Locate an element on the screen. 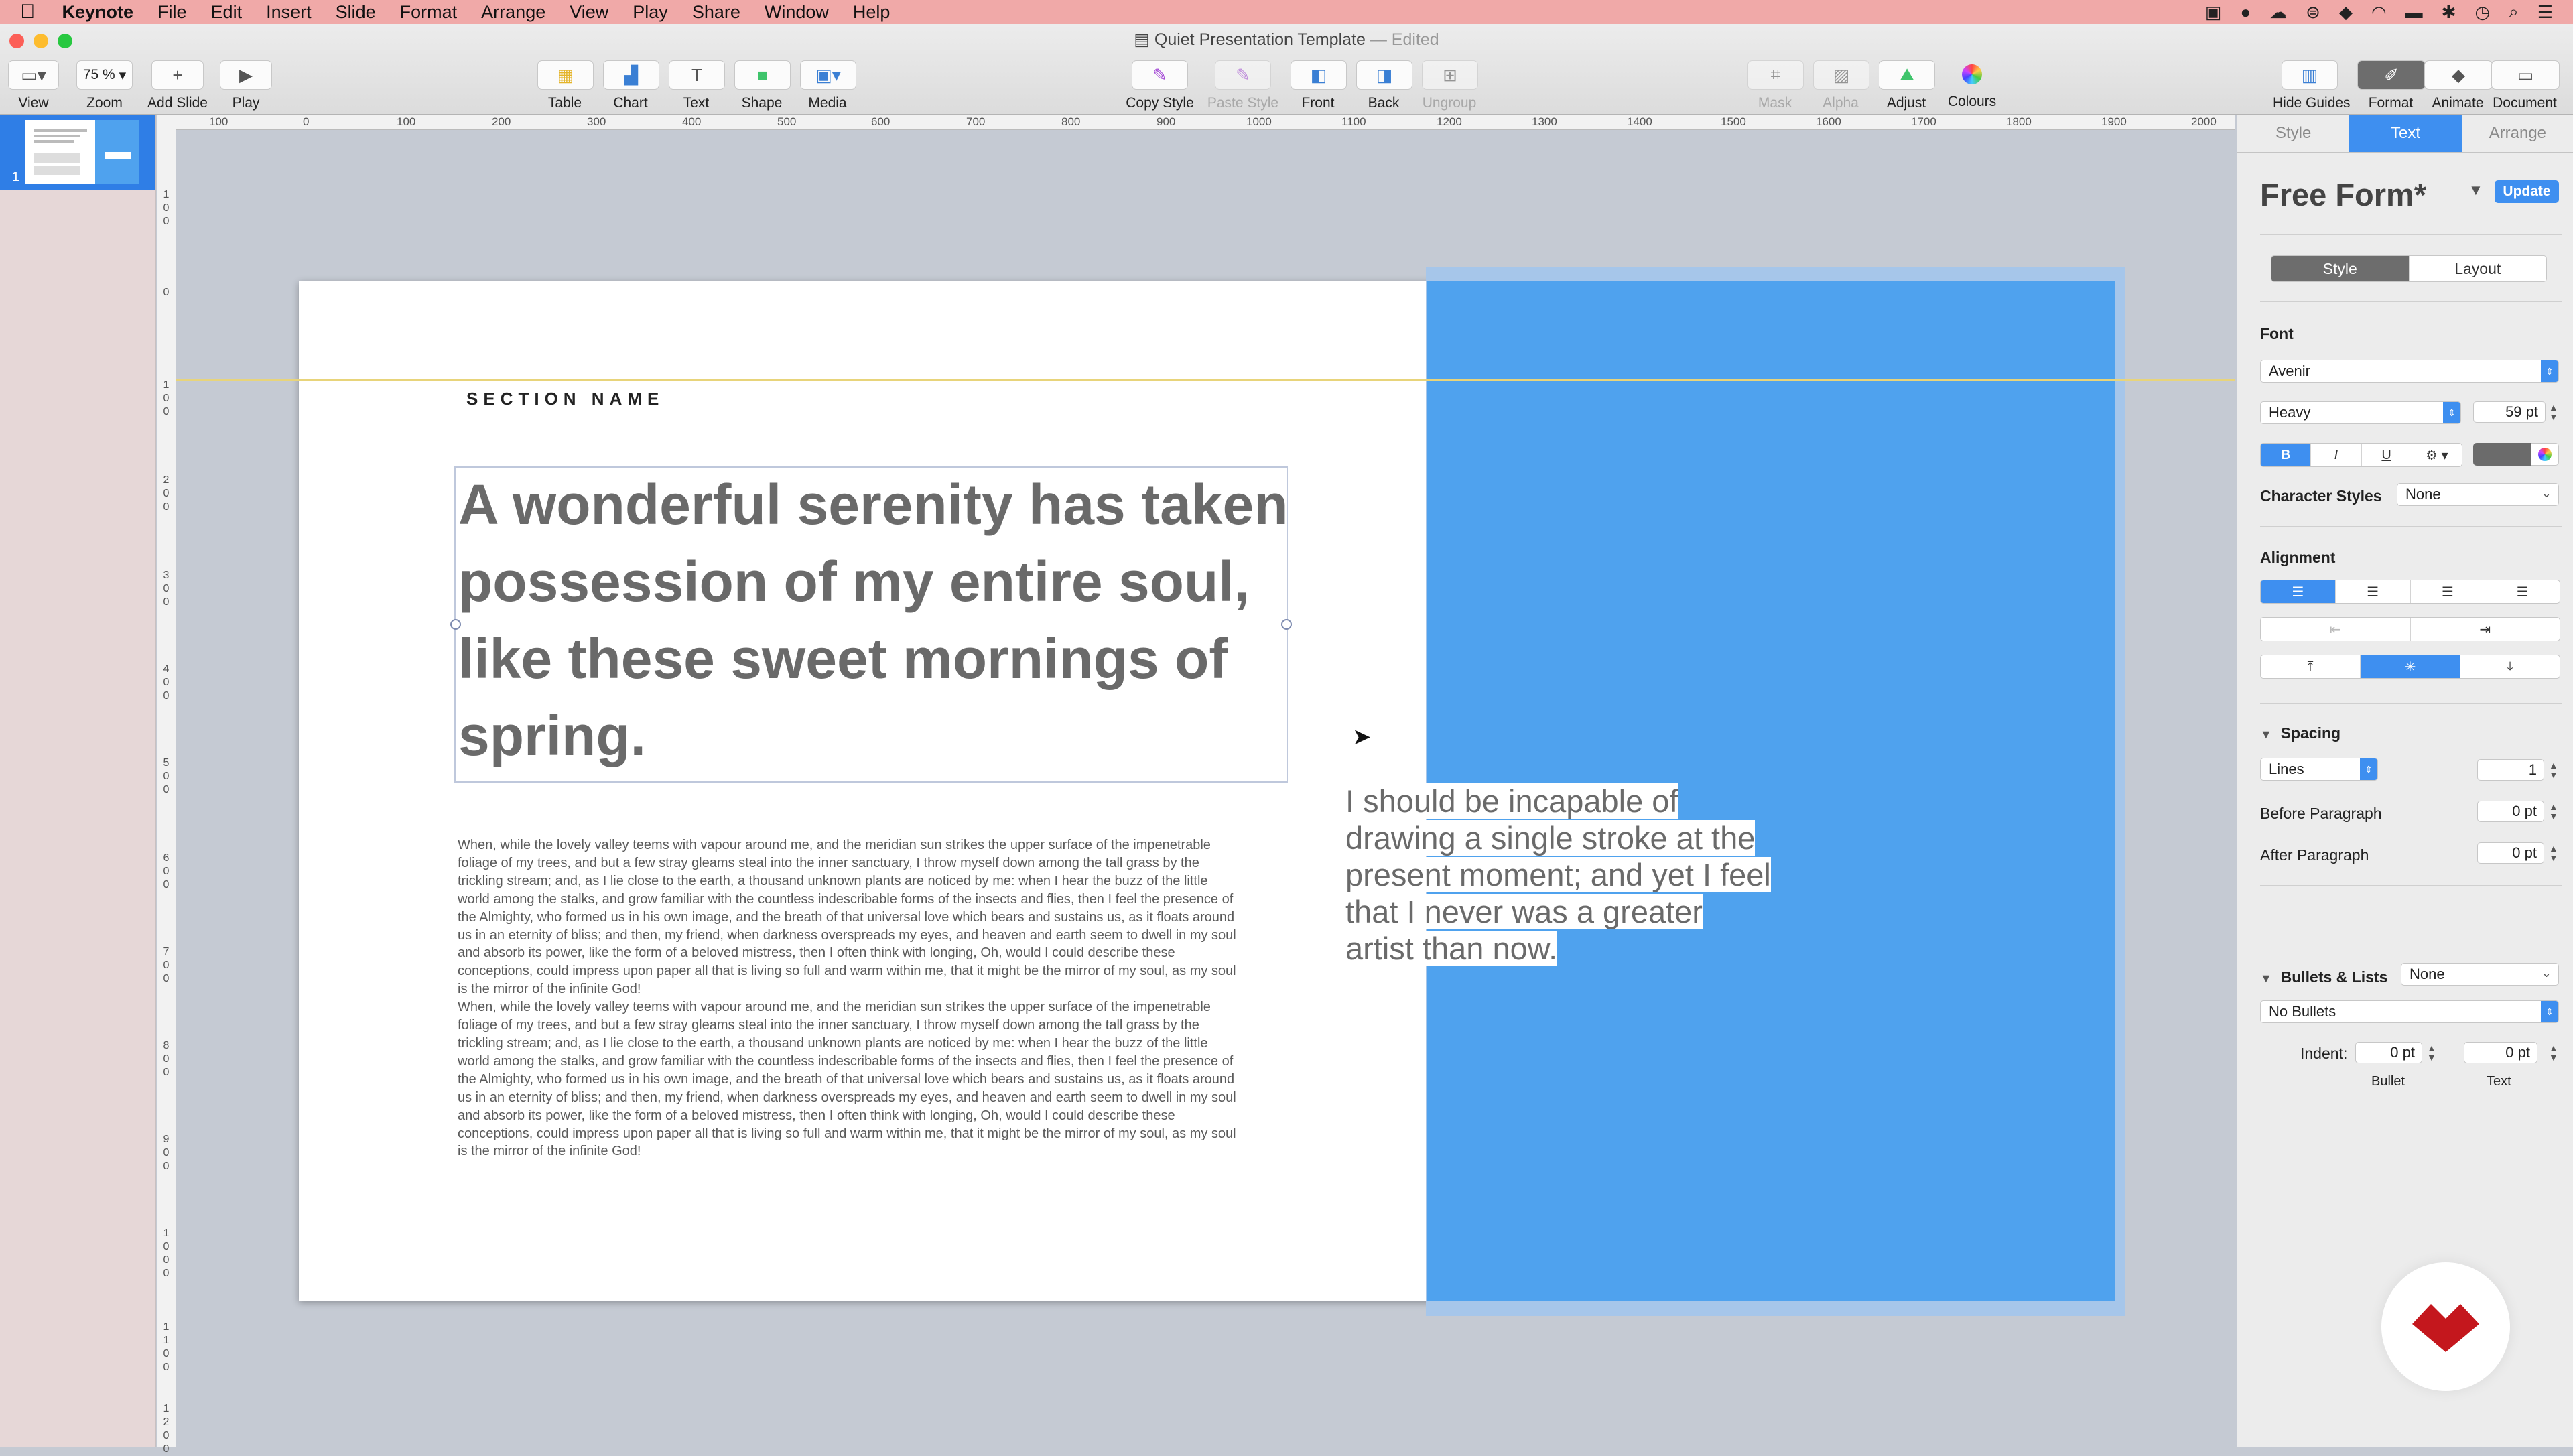 The image size is (2573, 1456). before-paragraph-field: 0 pt is located at coordinates (2510, 811).